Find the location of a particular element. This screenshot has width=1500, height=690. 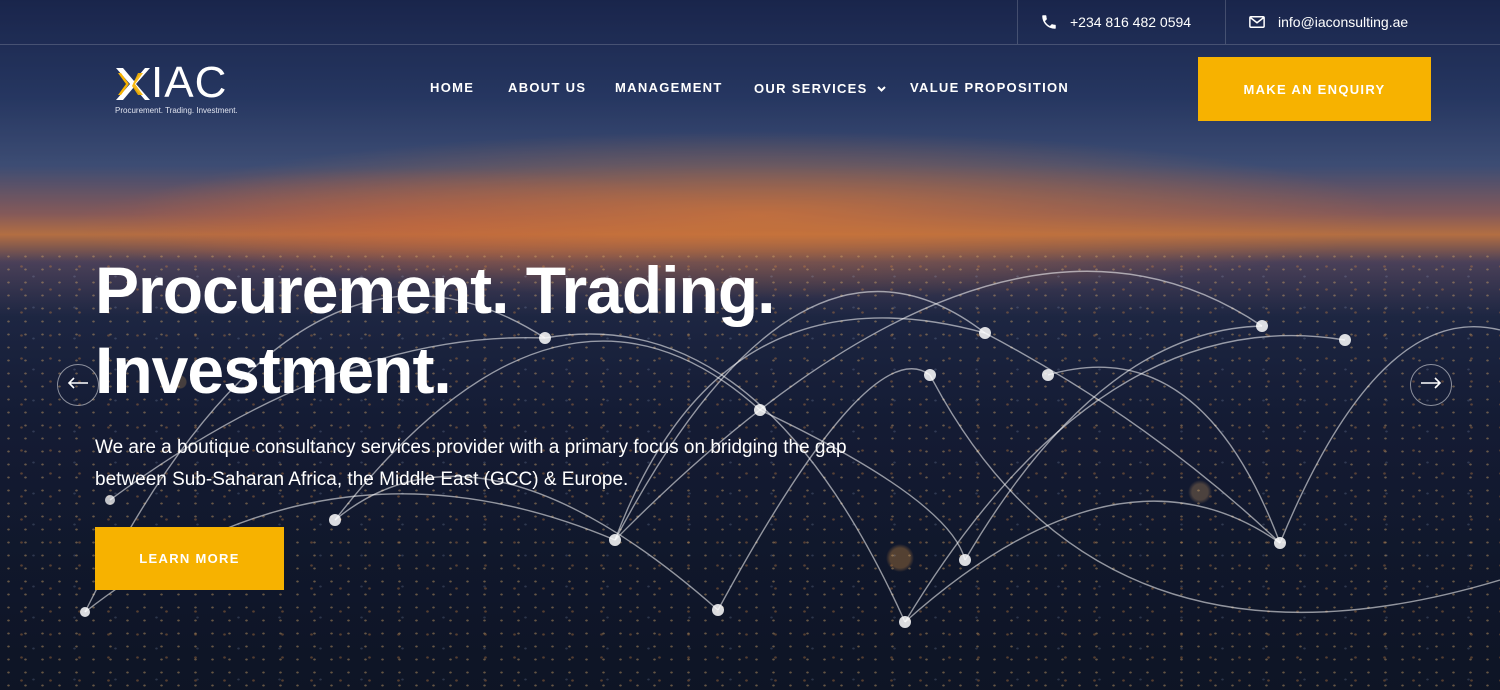

nav-item-our-services: OUR SERVICES is located at coordinates (820, 88).